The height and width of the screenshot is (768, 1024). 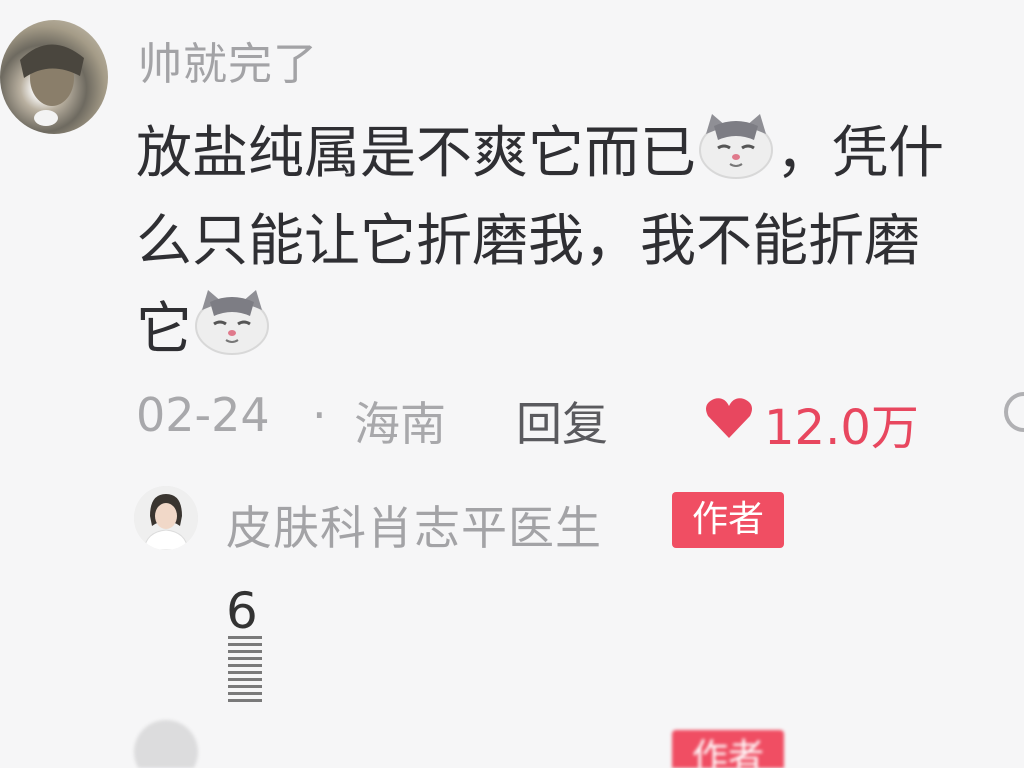 I want to click on next-reply-avatar, so click(x=166, y=744).